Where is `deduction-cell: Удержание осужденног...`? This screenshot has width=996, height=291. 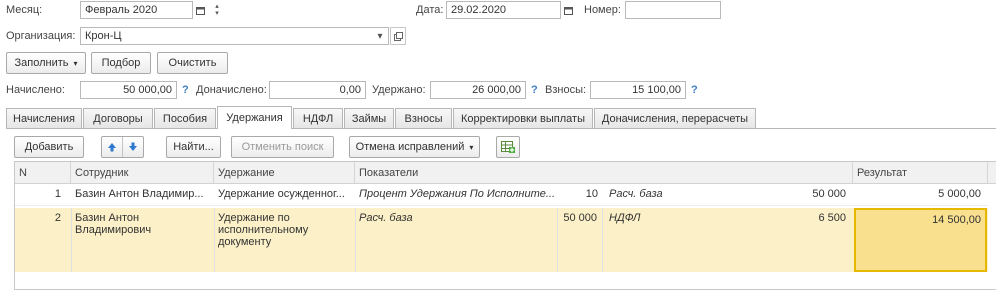
deduction-cell: Удержание осужденног... is located at coordinates (284, 192).